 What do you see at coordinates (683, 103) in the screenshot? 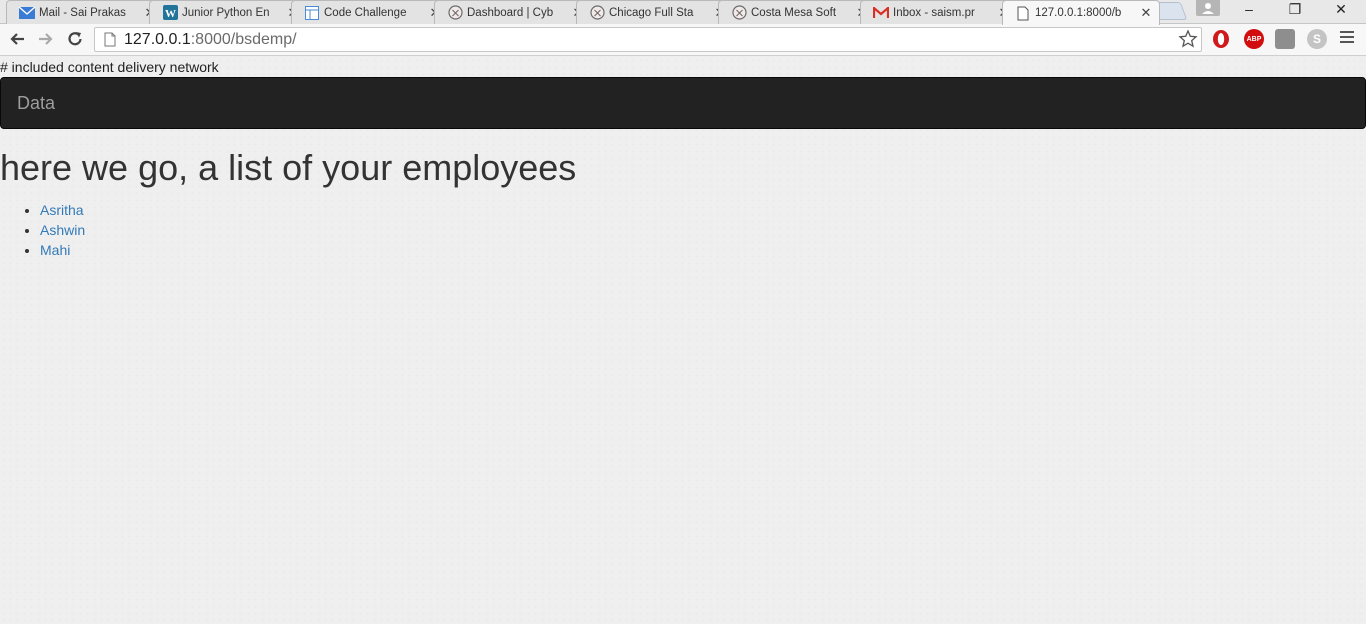
I see `navbar: Data` at bounding box center [683, 103].